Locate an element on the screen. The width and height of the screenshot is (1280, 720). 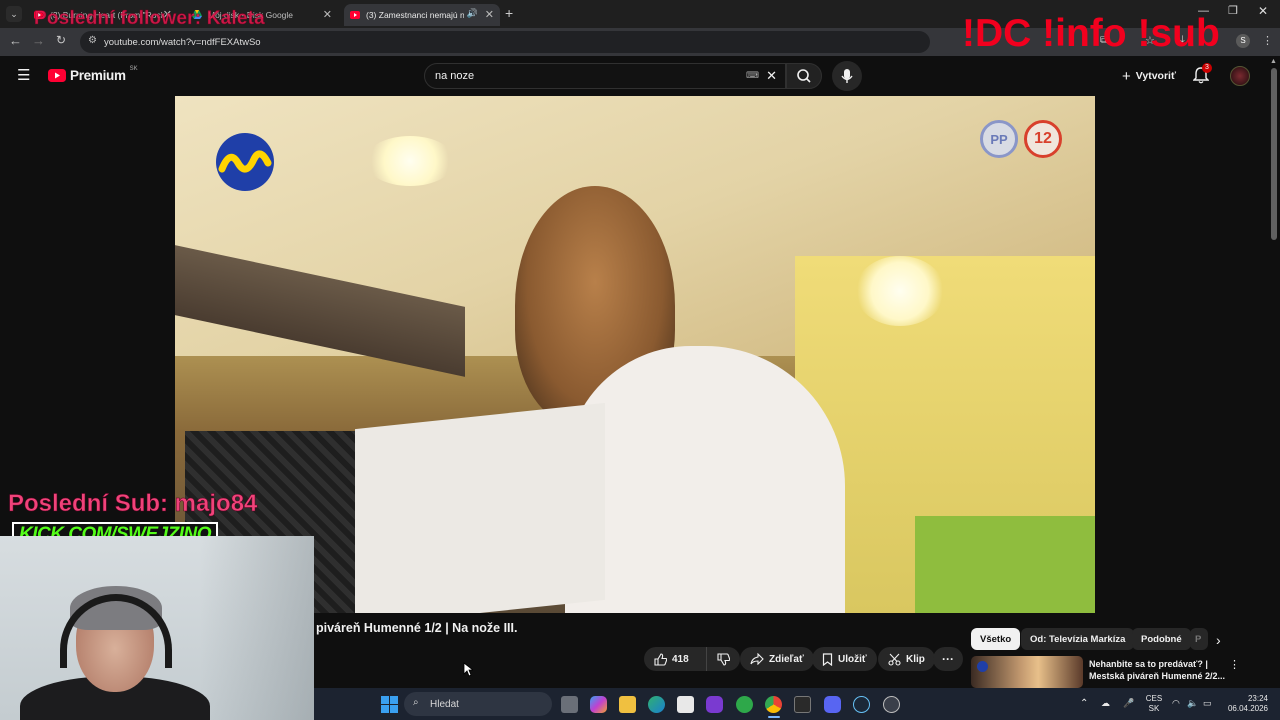
scrollbar-thumb is located at coordinates (1274, 154).